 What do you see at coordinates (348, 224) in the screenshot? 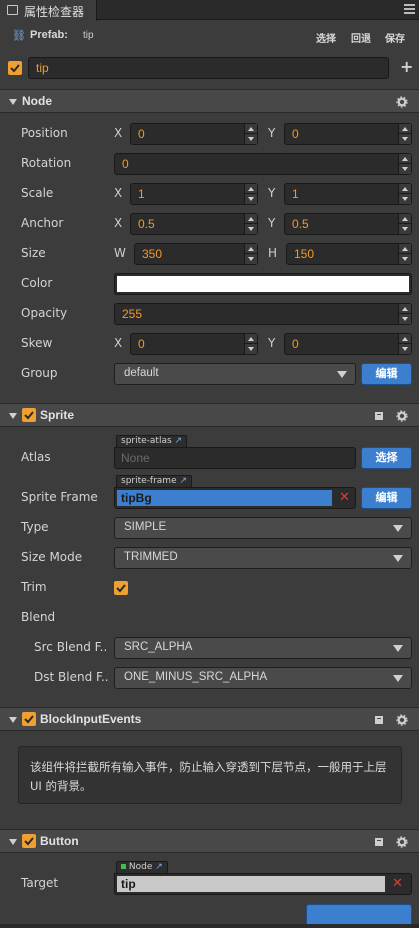
I see `anchor-y-input: 0.5` at bounding box center [348, 224].